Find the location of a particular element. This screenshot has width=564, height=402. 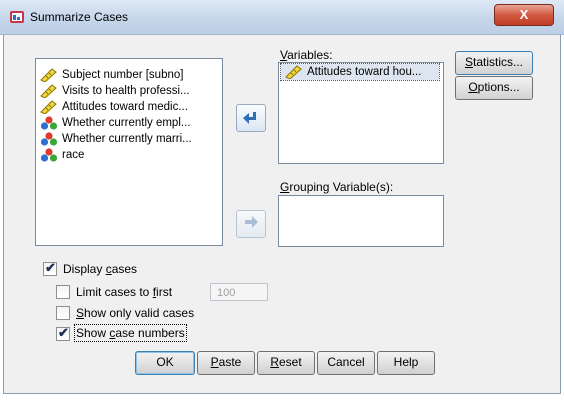

limit-cases-label: Limit cases to first is located at coordinates (124, 292).